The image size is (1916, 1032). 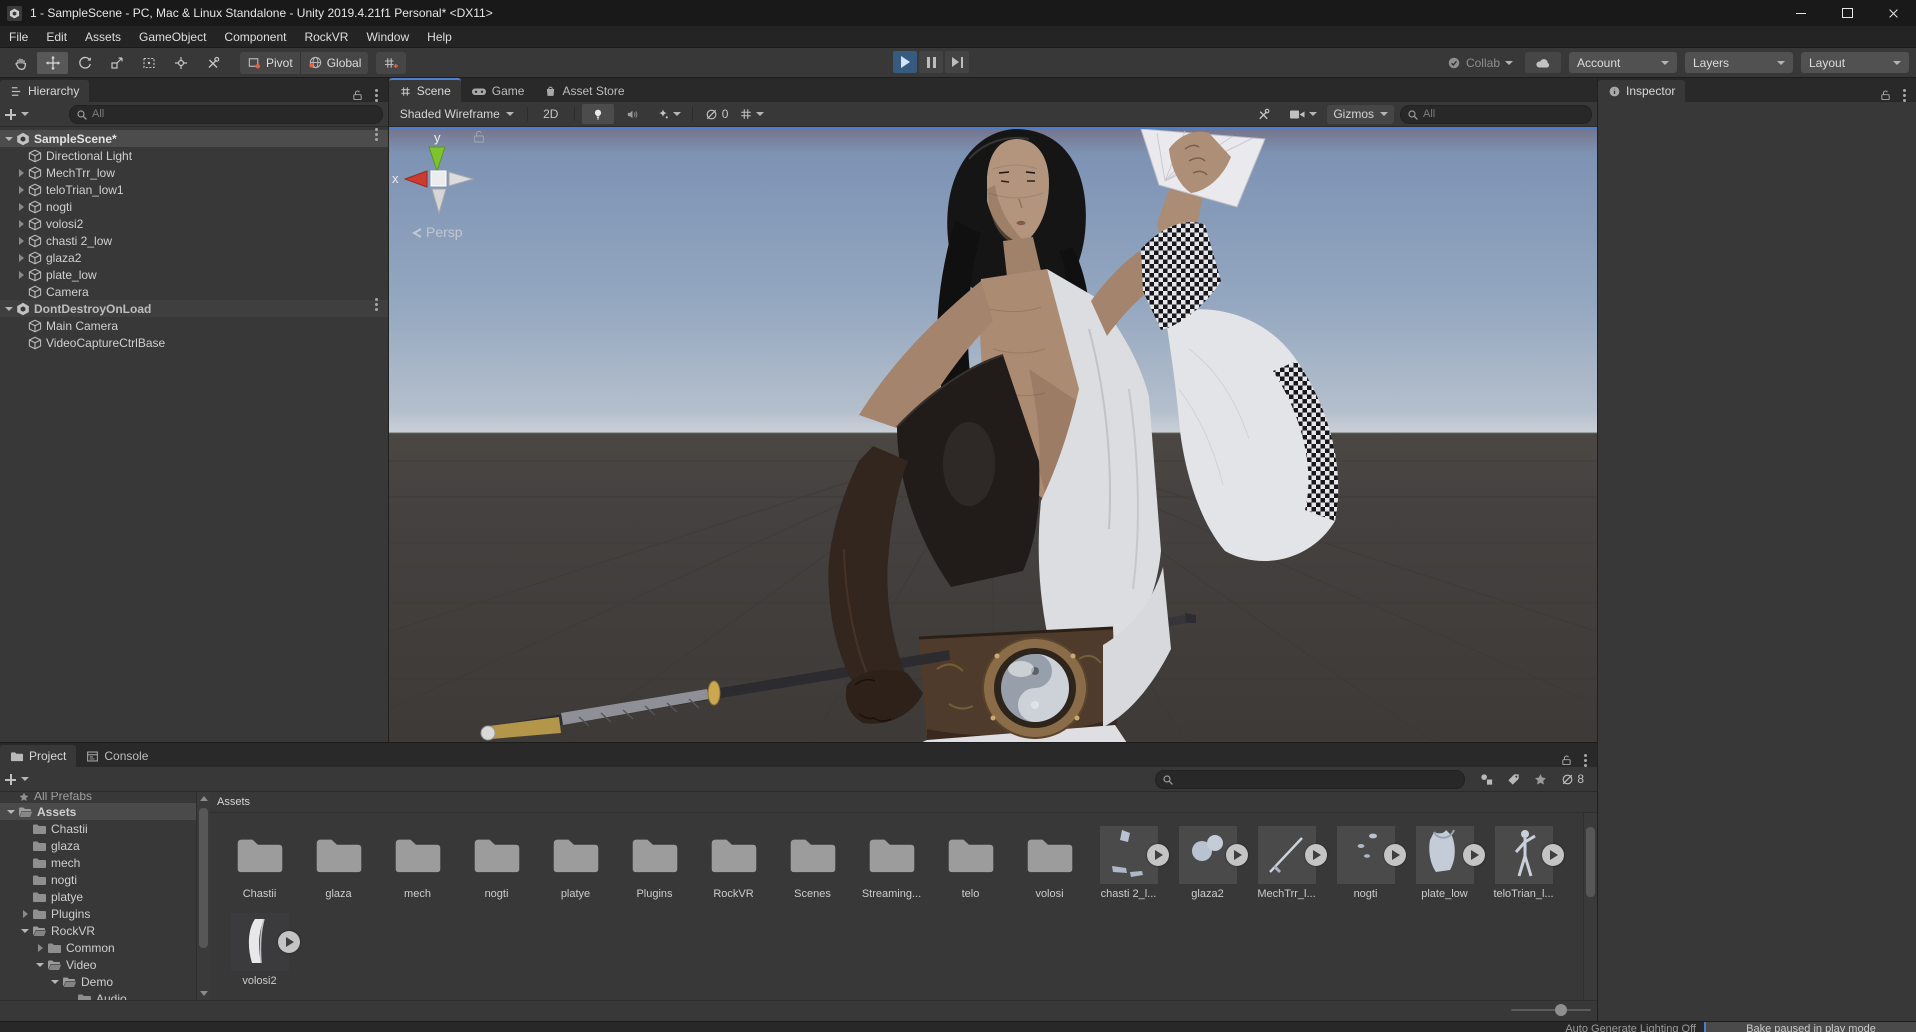 What do you see at coordinates (103, 37) in the screenshot?
I see `menu-assets: Assets` at bounding box center [103, 37].